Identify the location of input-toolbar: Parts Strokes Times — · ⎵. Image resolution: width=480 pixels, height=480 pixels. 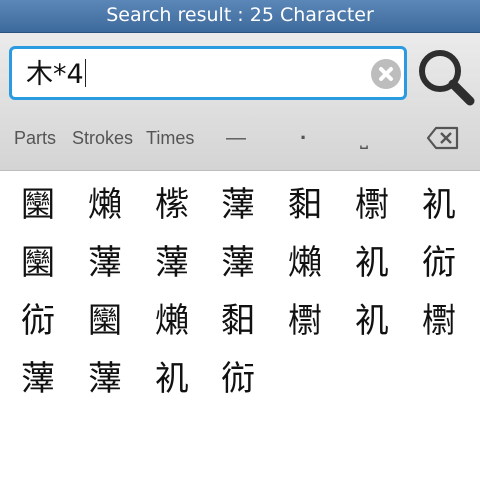
(240, 138).